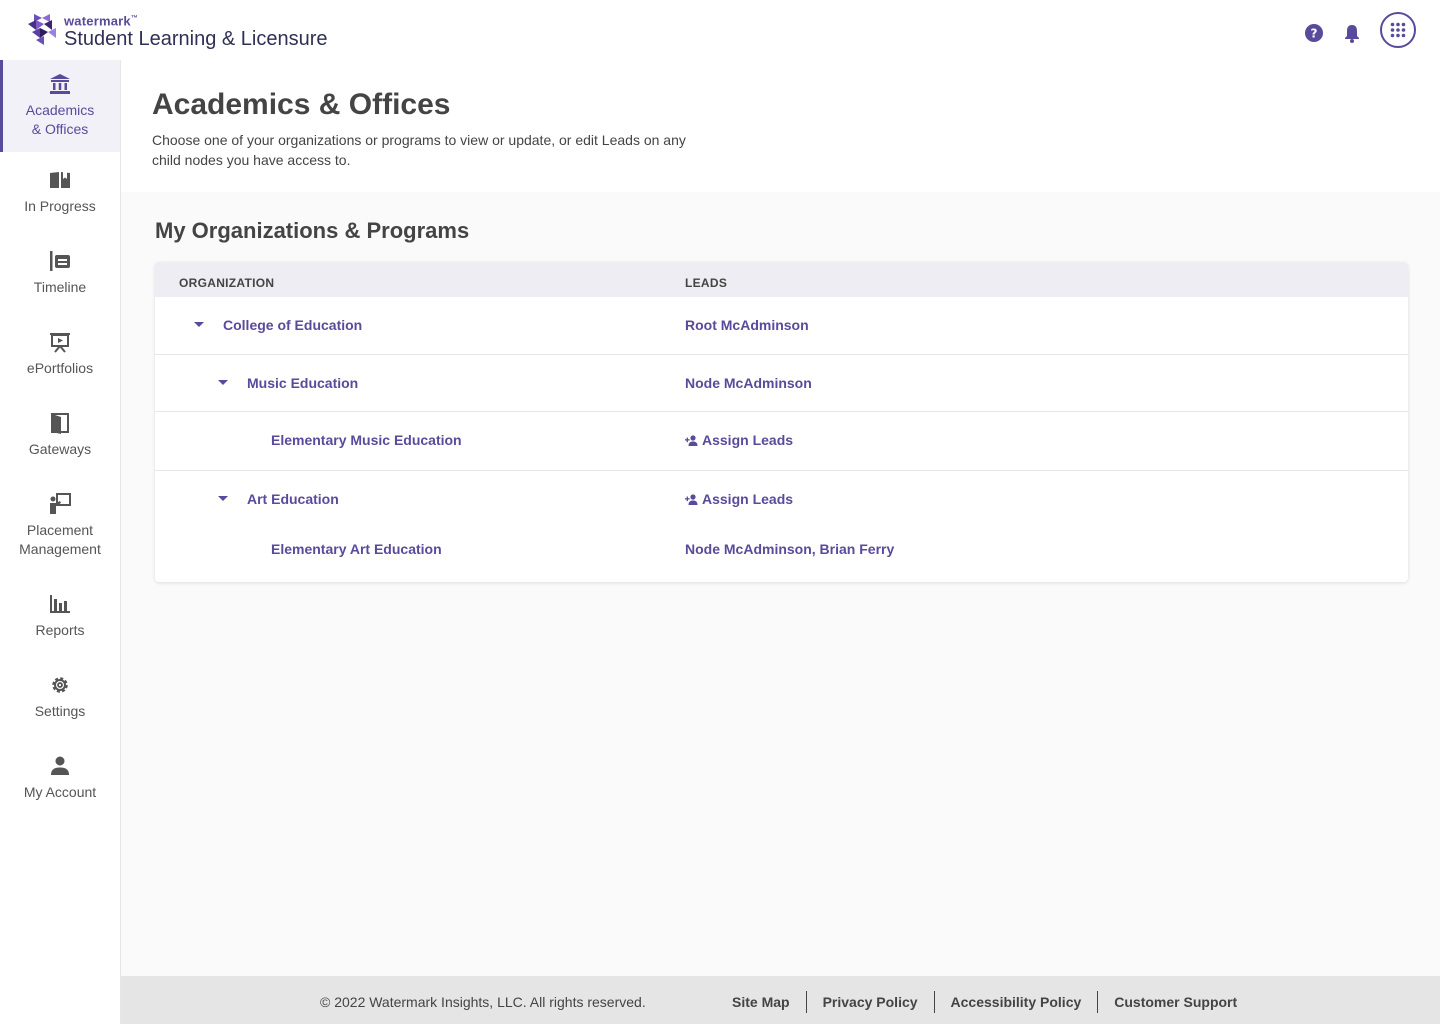 This screenshot has width=1440, height=1024. Describe the element at coordinates (60, 423) in the screenshot. I see `door-icon` at that location.